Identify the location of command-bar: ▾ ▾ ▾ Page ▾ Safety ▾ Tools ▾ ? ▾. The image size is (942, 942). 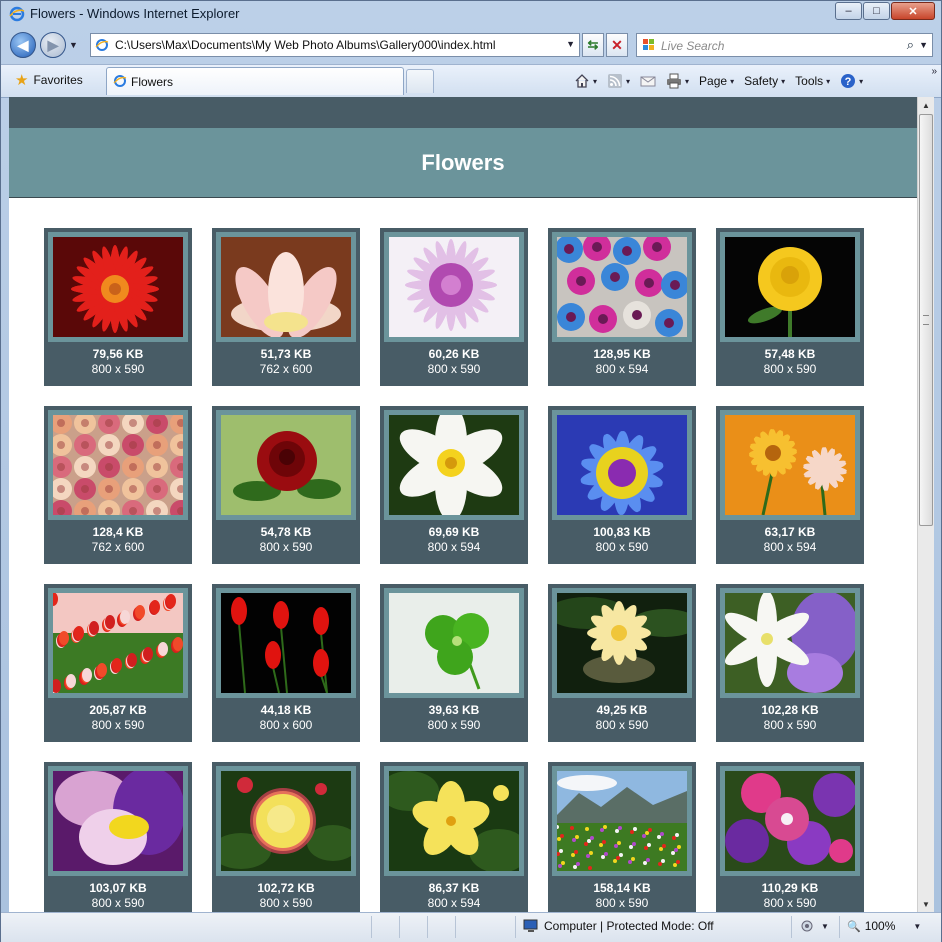
(718, 81).